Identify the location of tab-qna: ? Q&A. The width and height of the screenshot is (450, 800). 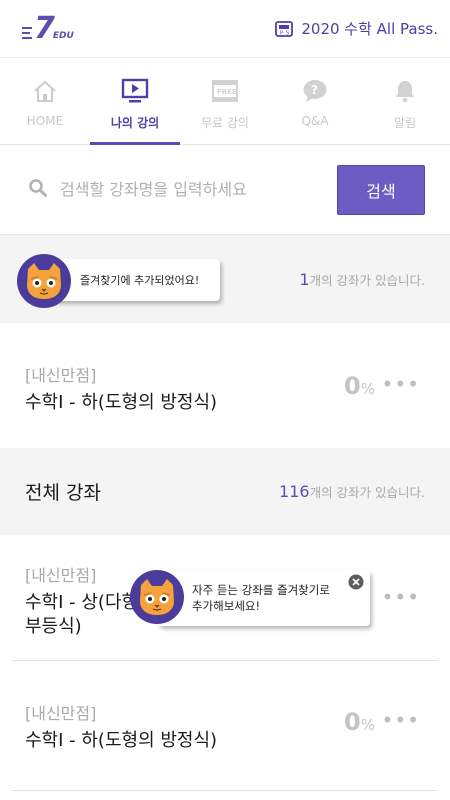
(315, 101).